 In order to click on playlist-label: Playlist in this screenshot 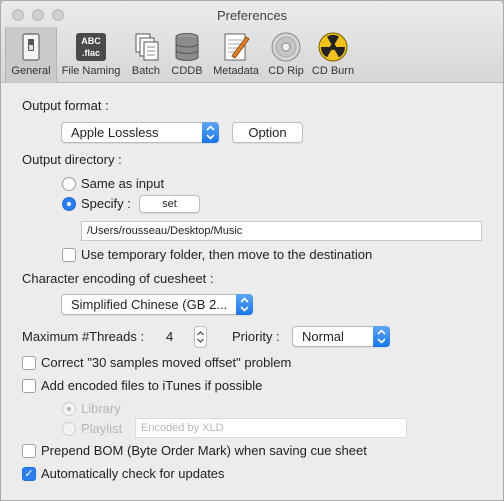, I will do `click(102, 428)`.